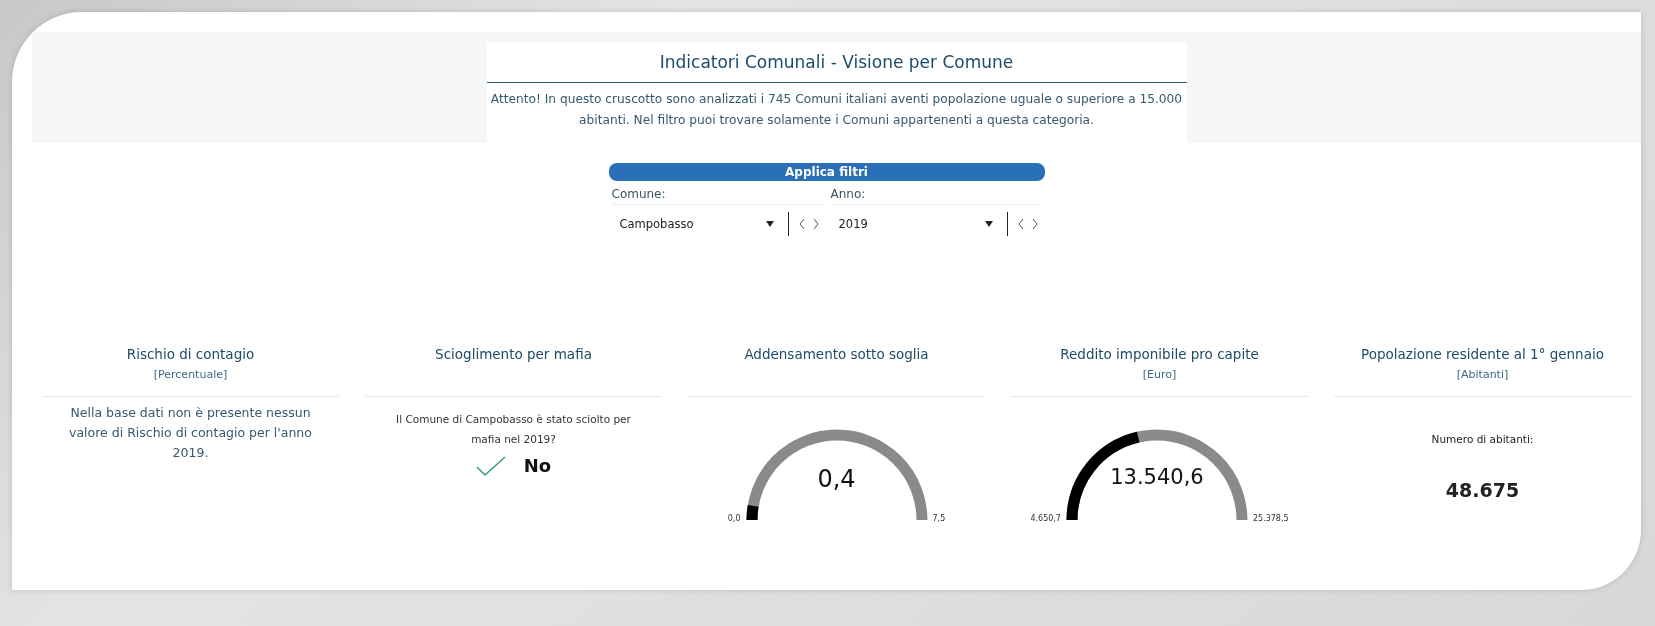 The height and width of the screenshot is (626, 1655). I want to click on count-value: 48.675, so click(1482, 489).